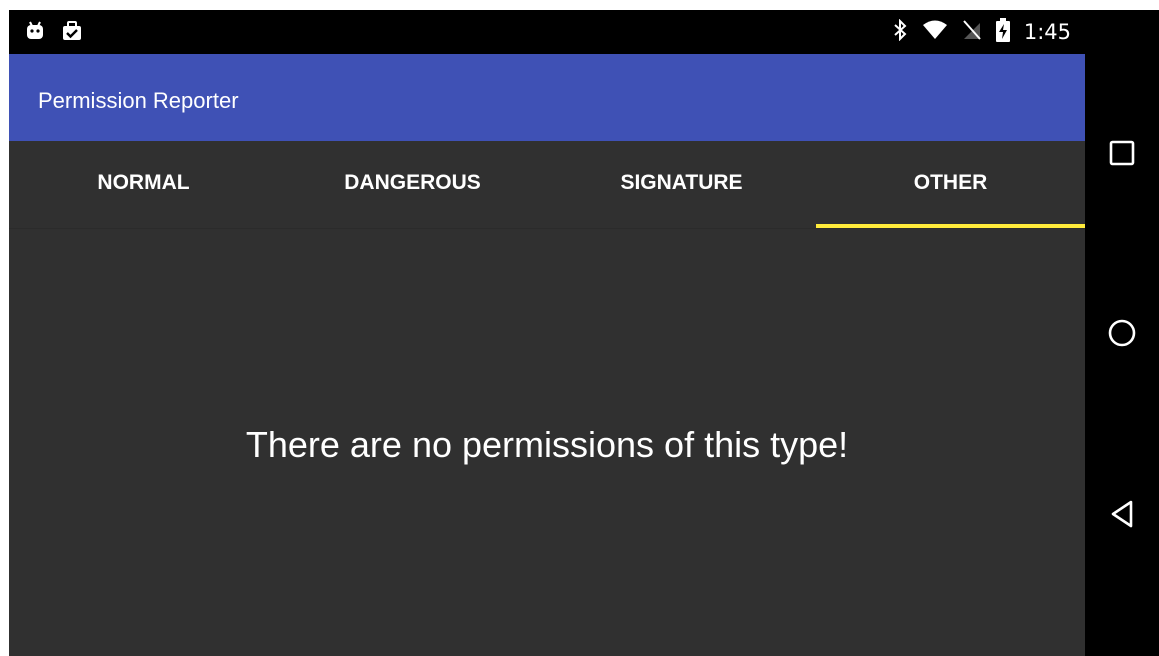 Image resolution: width=1159 pixels, height=656 pixels. Describe the element at coordinates (138, 100) in the screenshot. I see `app-title: Permission Reporter` at that location.